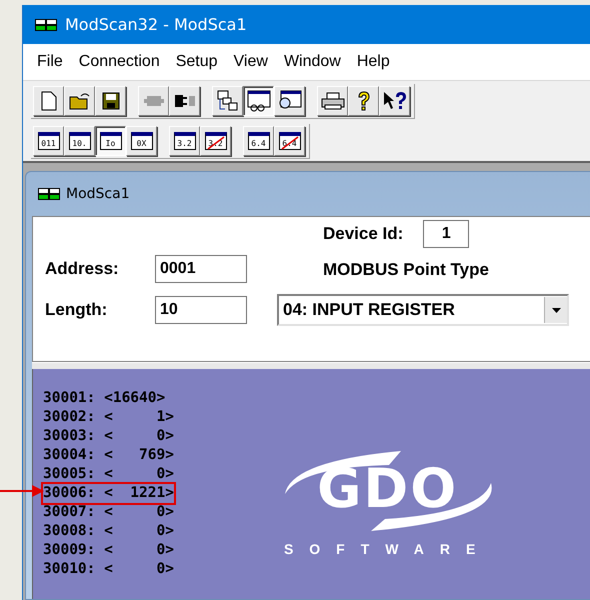 This screenshot has width=590, height=600. I want to click on format-button: 6.4, so click(258, 141).